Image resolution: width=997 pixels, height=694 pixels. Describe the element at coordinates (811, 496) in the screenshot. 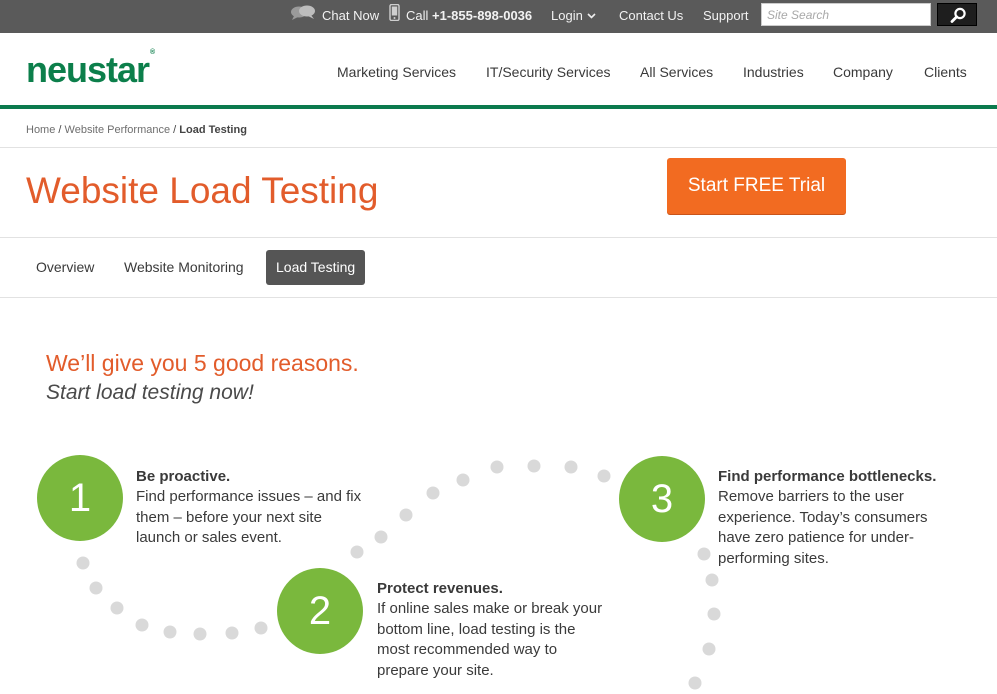

I see `step-3-line: Remove barriers to the user` at that location.